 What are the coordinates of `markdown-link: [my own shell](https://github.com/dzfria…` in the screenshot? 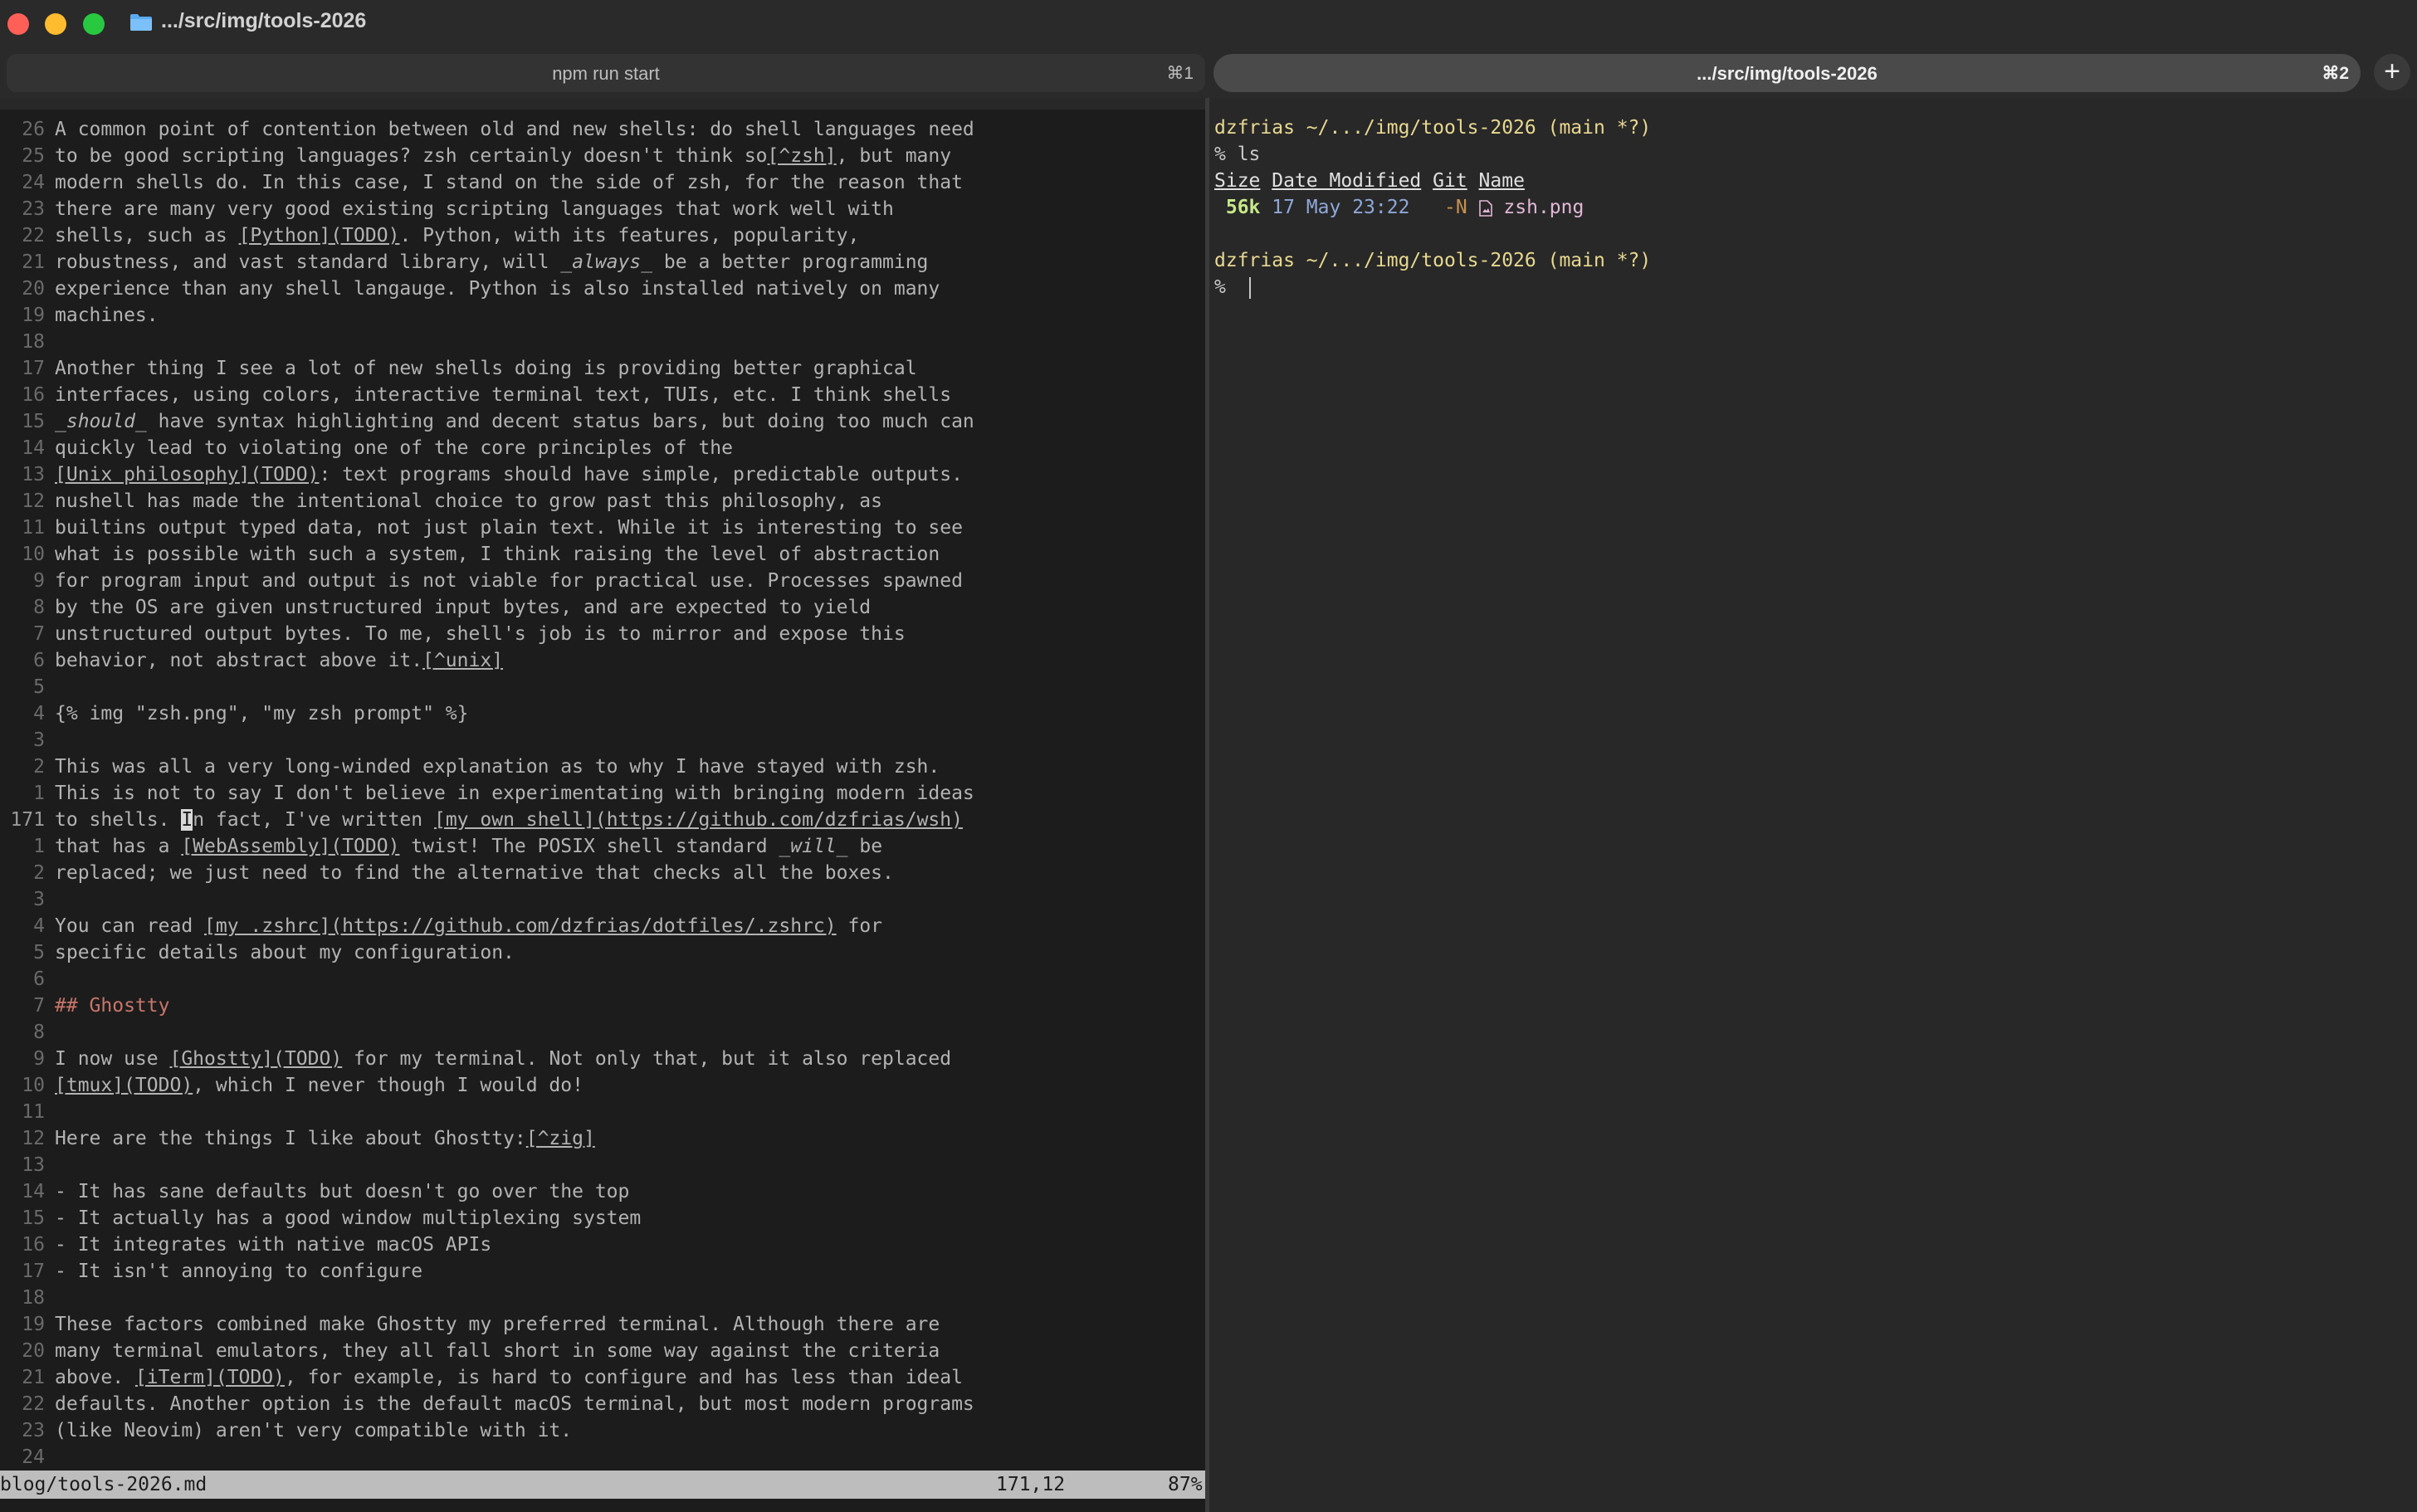 It's located at (699, 820).